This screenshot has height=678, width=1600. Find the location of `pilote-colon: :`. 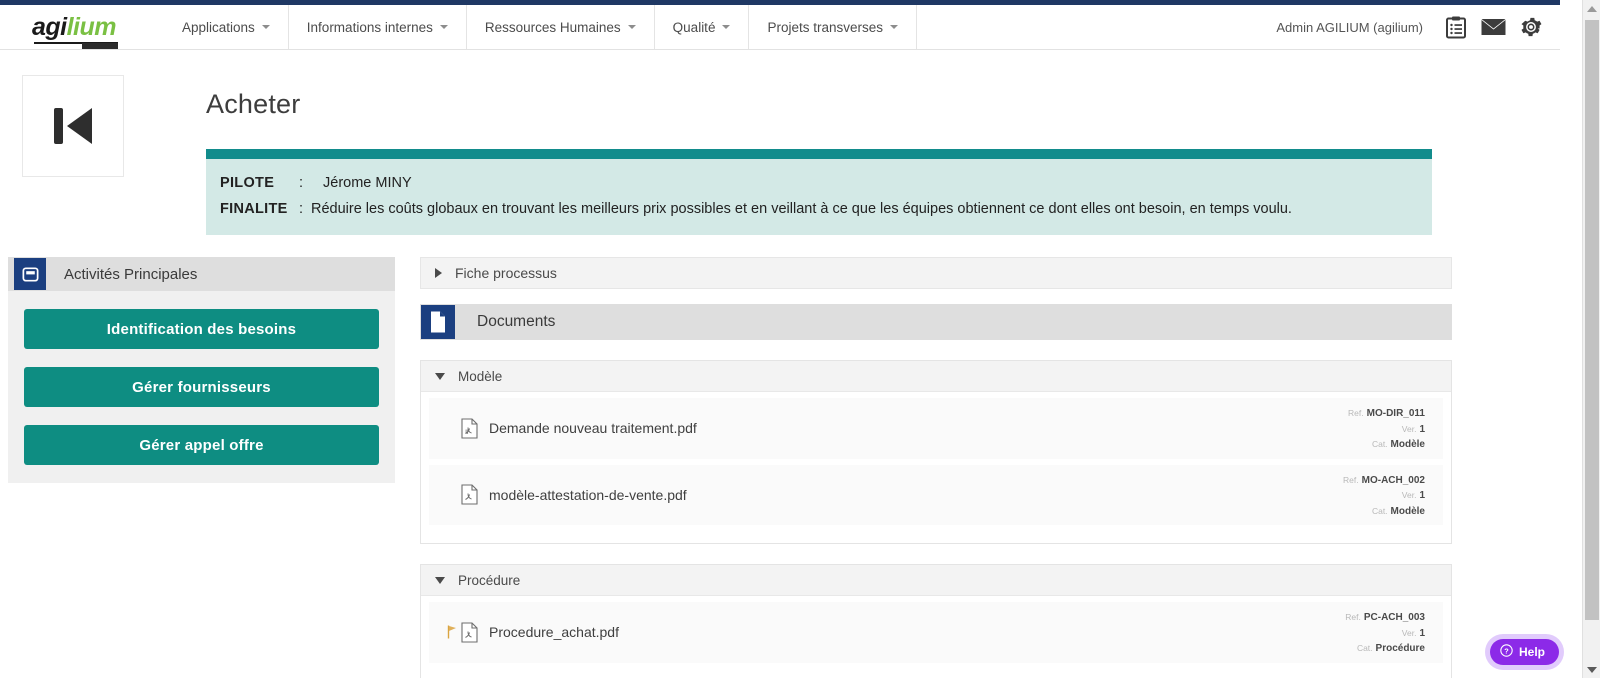

pilote-colon: : is located at coordinates (301, 183).